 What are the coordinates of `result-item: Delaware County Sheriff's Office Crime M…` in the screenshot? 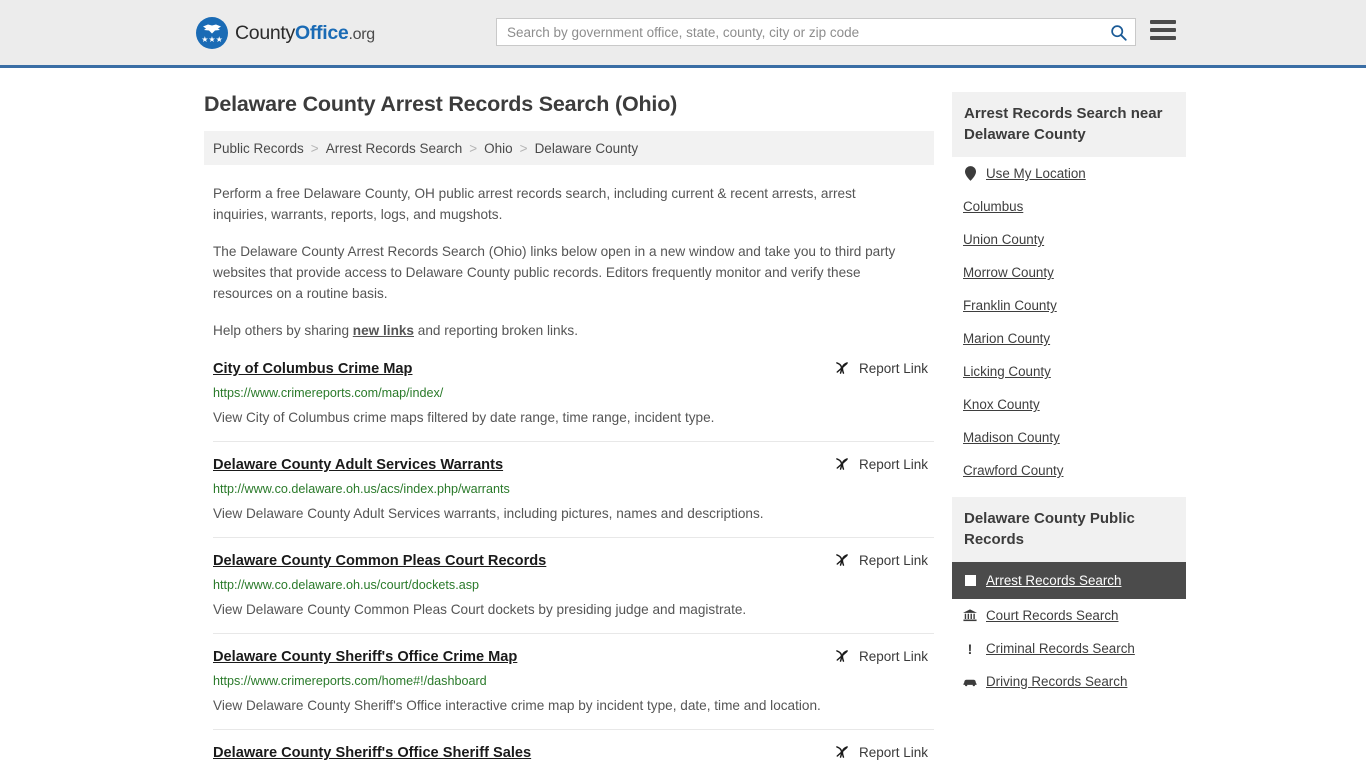 It's located at (573, 681).